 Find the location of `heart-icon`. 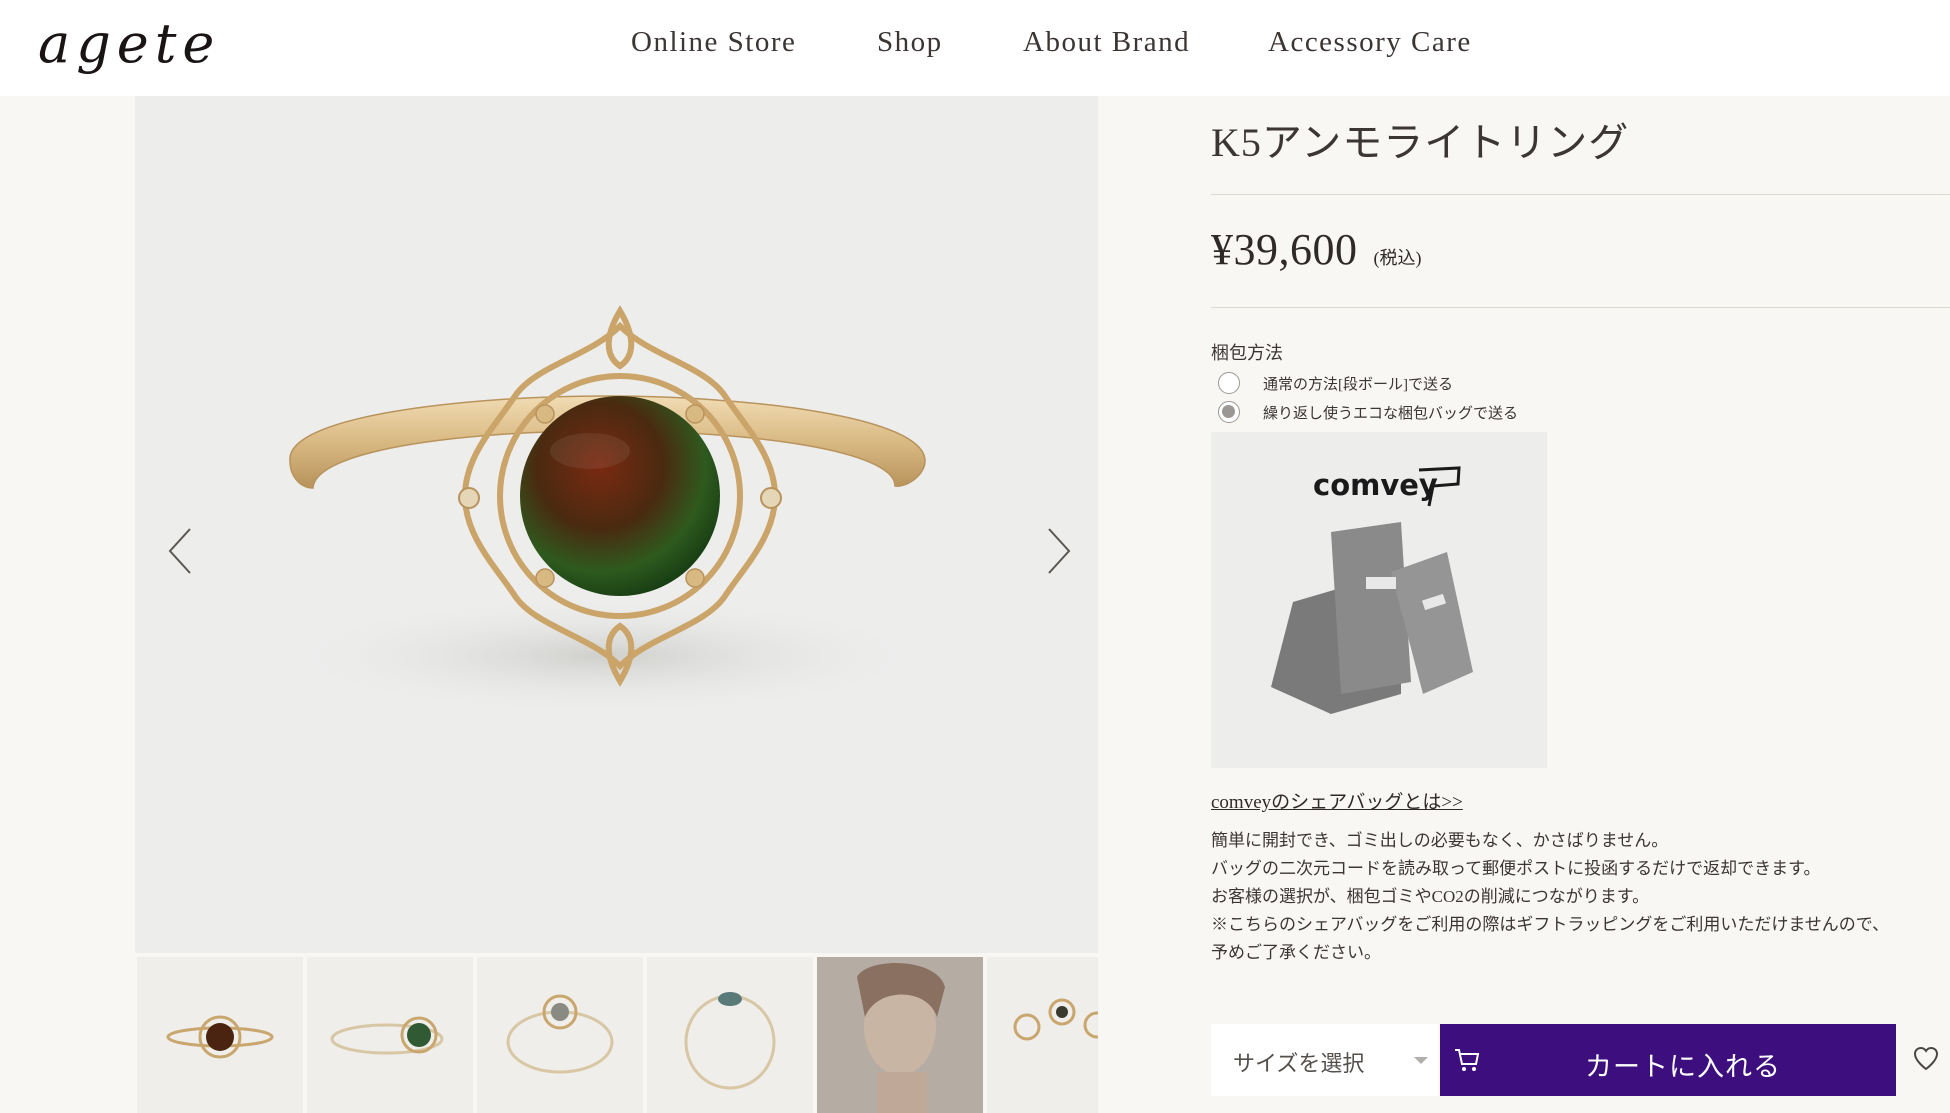

heart-icon is located at coordinates (1926, 1059).